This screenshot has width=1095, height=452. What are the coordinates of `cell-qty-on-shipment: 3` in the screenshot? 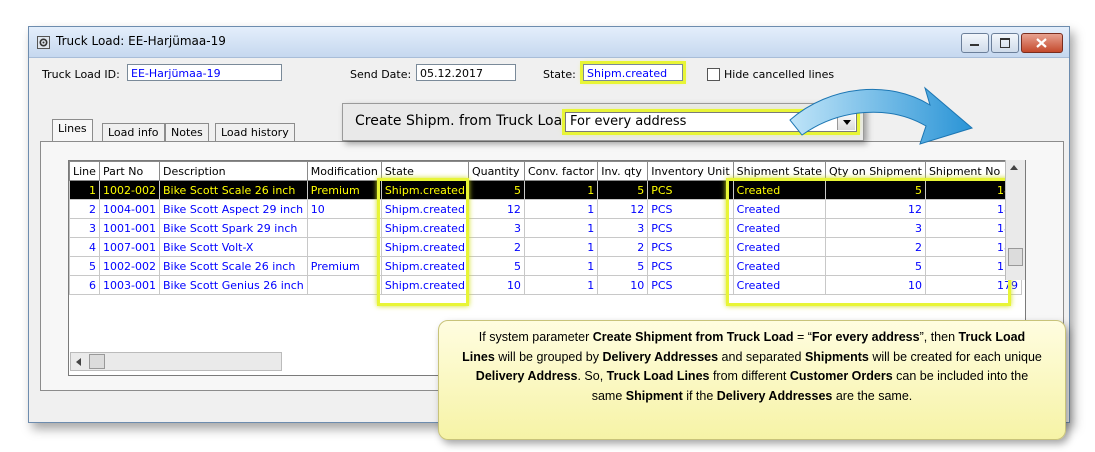 It's located at (875, 228).